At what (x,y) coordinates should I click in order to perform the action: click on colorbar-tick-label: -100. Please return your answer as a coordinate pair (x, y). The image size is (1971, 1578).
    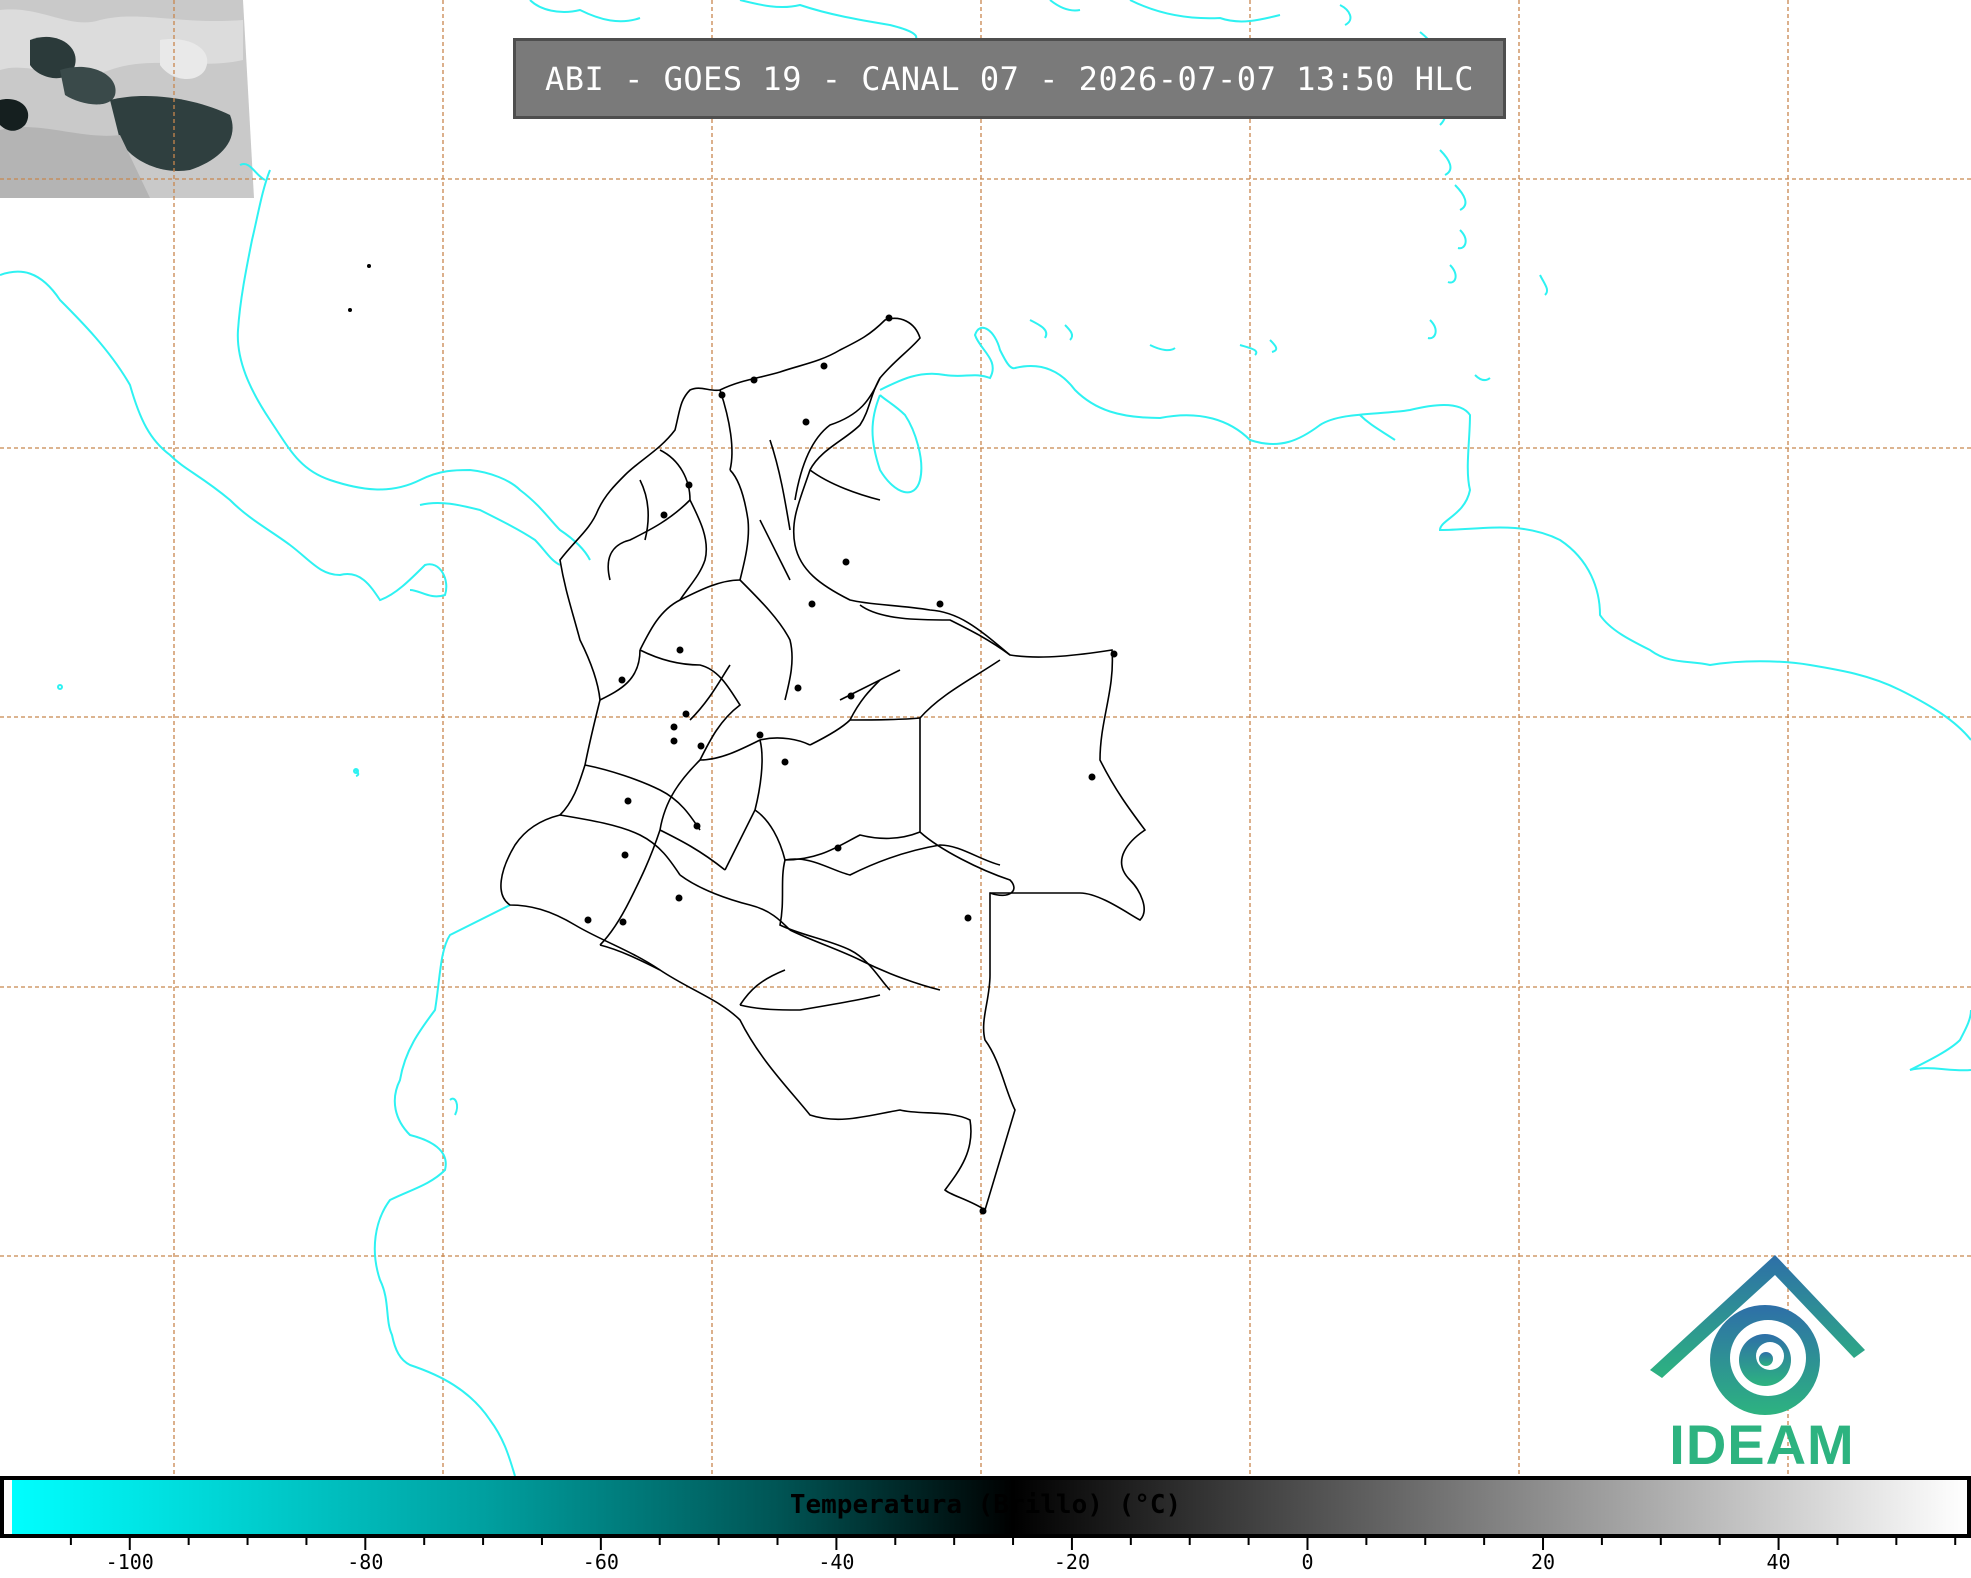
    Looking at the image, I should click on (129, 1562).